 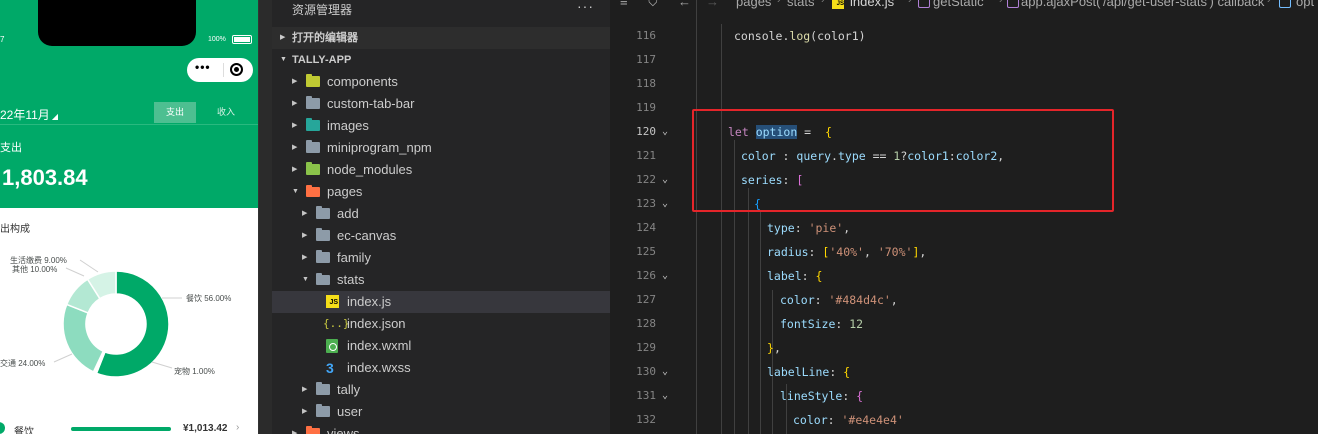 What do you see at coordinates (964, 276) in the screenshot?
I see `code-line: 126 ⌄ label: {` at bounding box center [964, 276].